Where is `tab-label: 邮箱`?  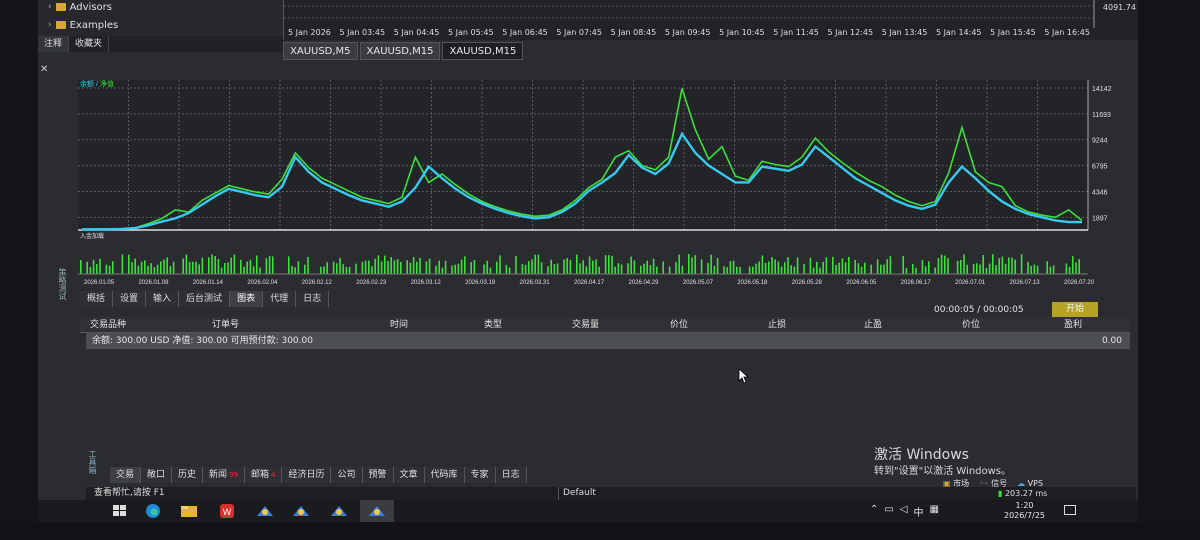
tab-label: 邮箱 is located at coordinates (259, 475).